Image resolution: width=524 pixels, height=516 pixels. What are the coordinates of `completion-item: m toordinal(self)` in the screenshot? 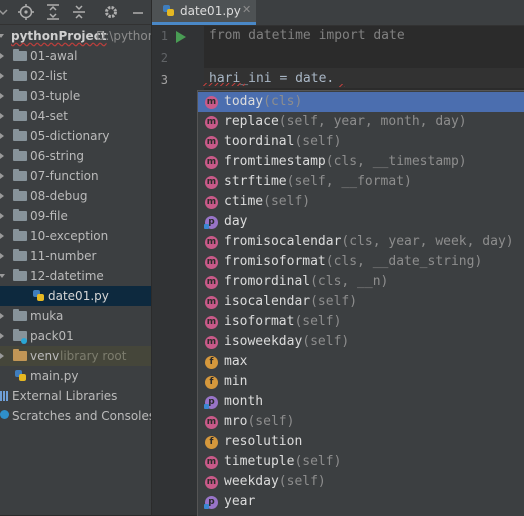 It's located at (361, 142).